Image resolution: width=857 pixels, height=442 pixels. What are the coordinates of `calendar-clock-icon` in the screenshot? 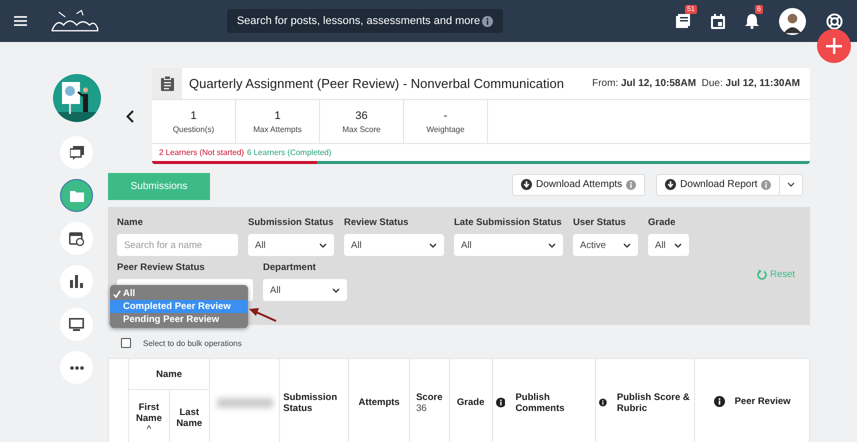 It's located at (76, 238).